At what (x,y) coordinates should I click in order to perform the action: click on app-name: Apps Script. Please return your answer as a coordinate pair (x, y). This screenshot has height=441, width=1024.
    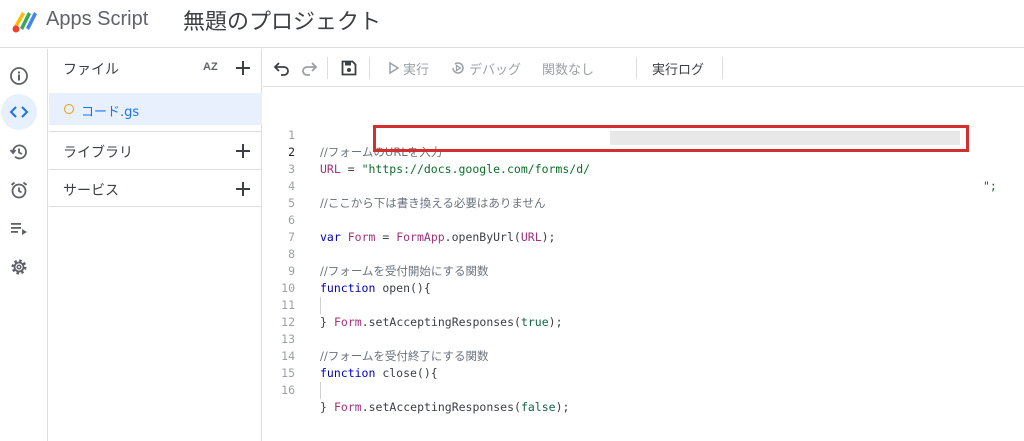
    Looking at the image, I should click on (97, 19).